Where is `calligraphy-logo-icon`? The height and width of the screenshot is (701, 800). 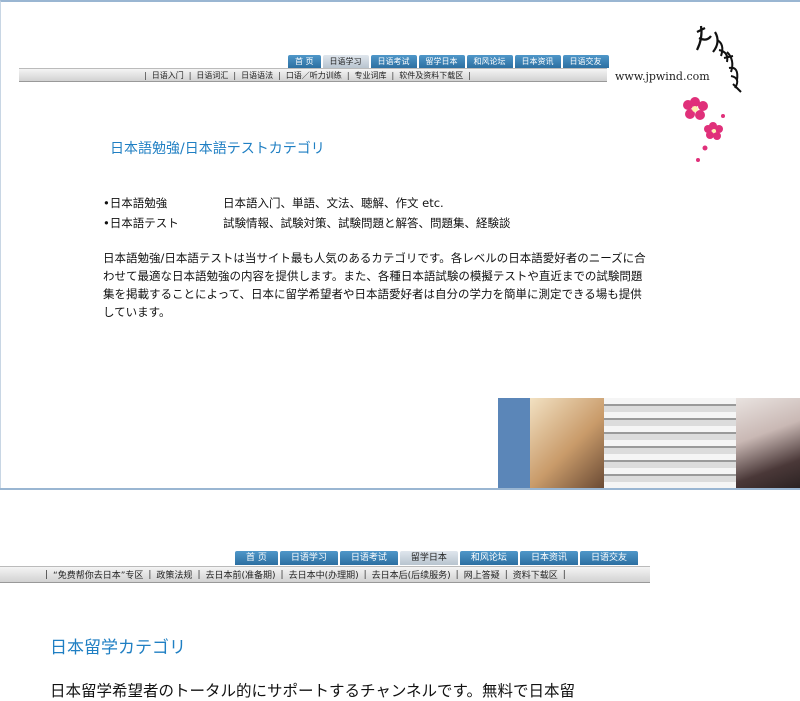
calligraphy-logo-icon is located at coordinates (719, 59).